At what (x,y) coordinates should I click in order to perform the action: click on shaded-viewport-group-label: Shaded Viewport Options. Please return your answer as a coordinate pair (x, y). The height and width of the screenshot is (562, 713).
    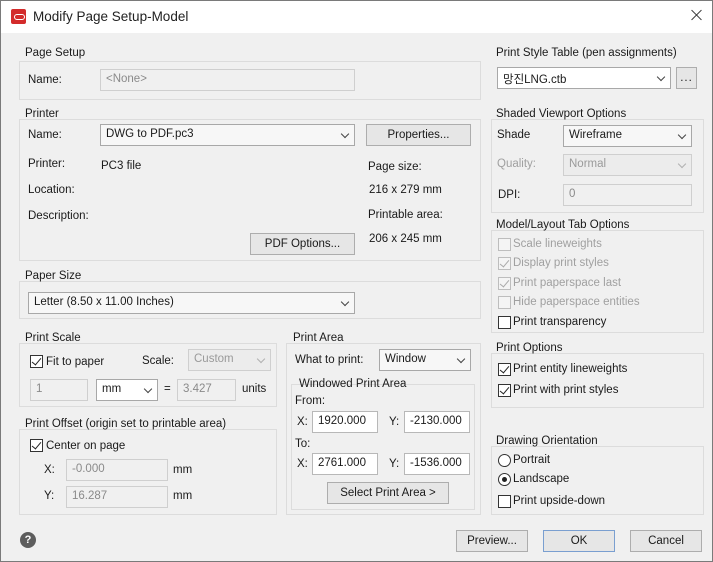
    Looking at the image, I should click on (561, 114).